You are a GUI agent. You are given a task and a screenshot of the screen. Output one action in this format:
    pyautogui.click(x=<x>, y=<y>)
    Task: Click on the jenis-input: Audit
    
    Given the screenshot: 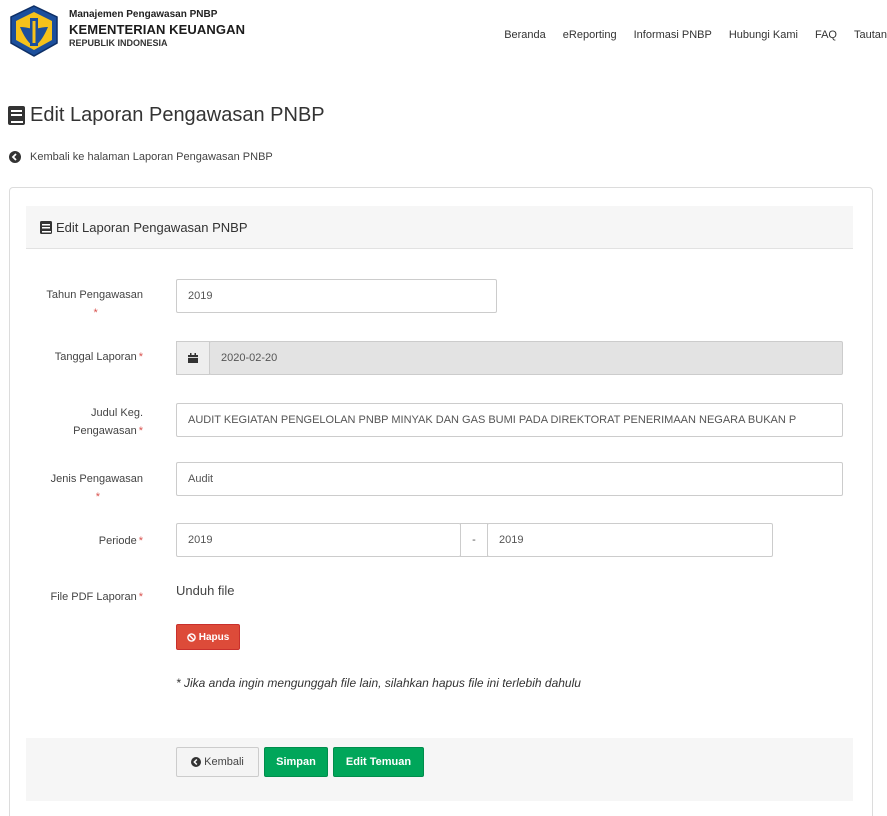 What is the action you would take?
    pyautogui.click(x=509, y=479)
    